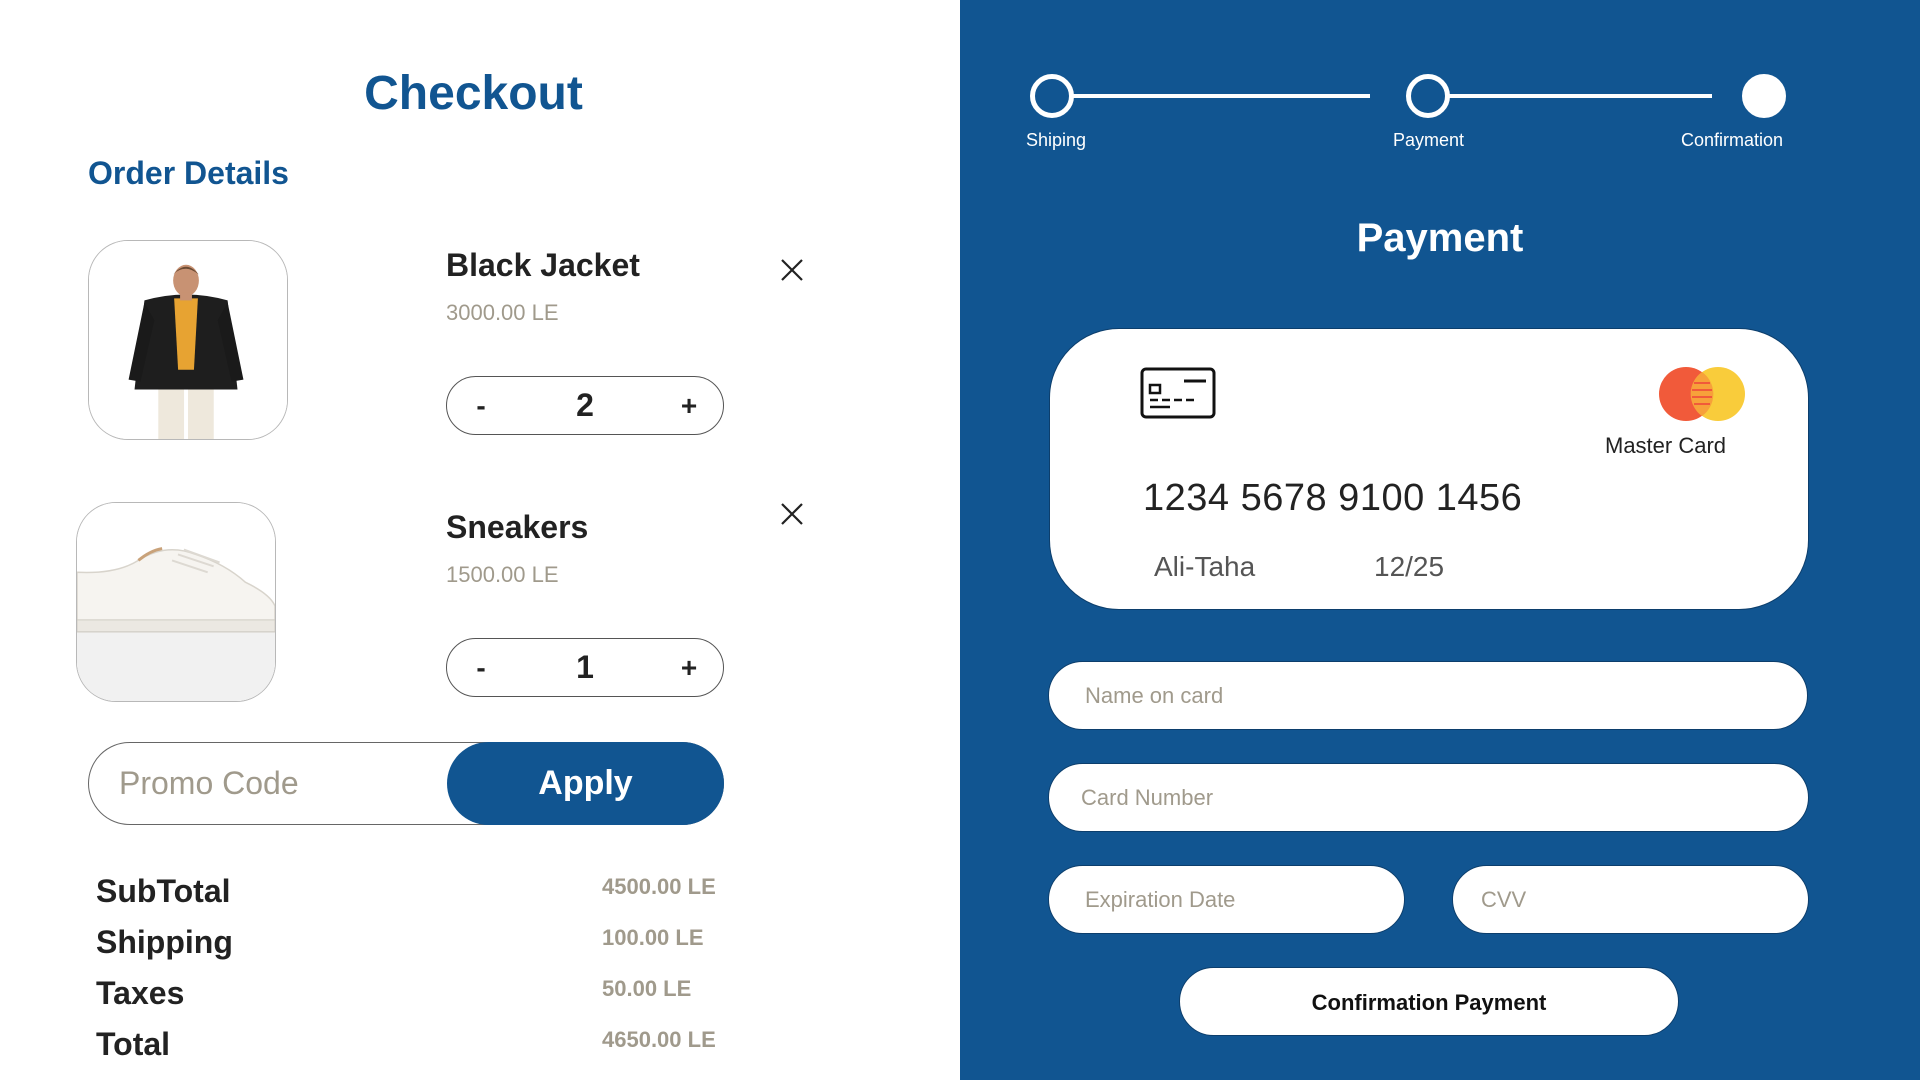 The image size is (1920, 1080). I want to click on product-image-jacket, so click(188, 340).